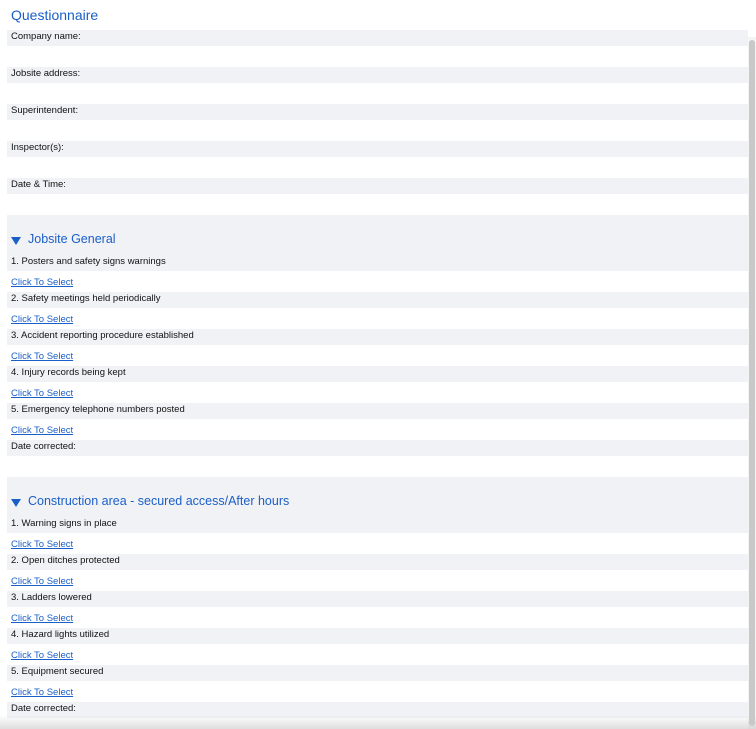 The image size is (756, 729). I want to click on date-time-field, so click(377, 204).